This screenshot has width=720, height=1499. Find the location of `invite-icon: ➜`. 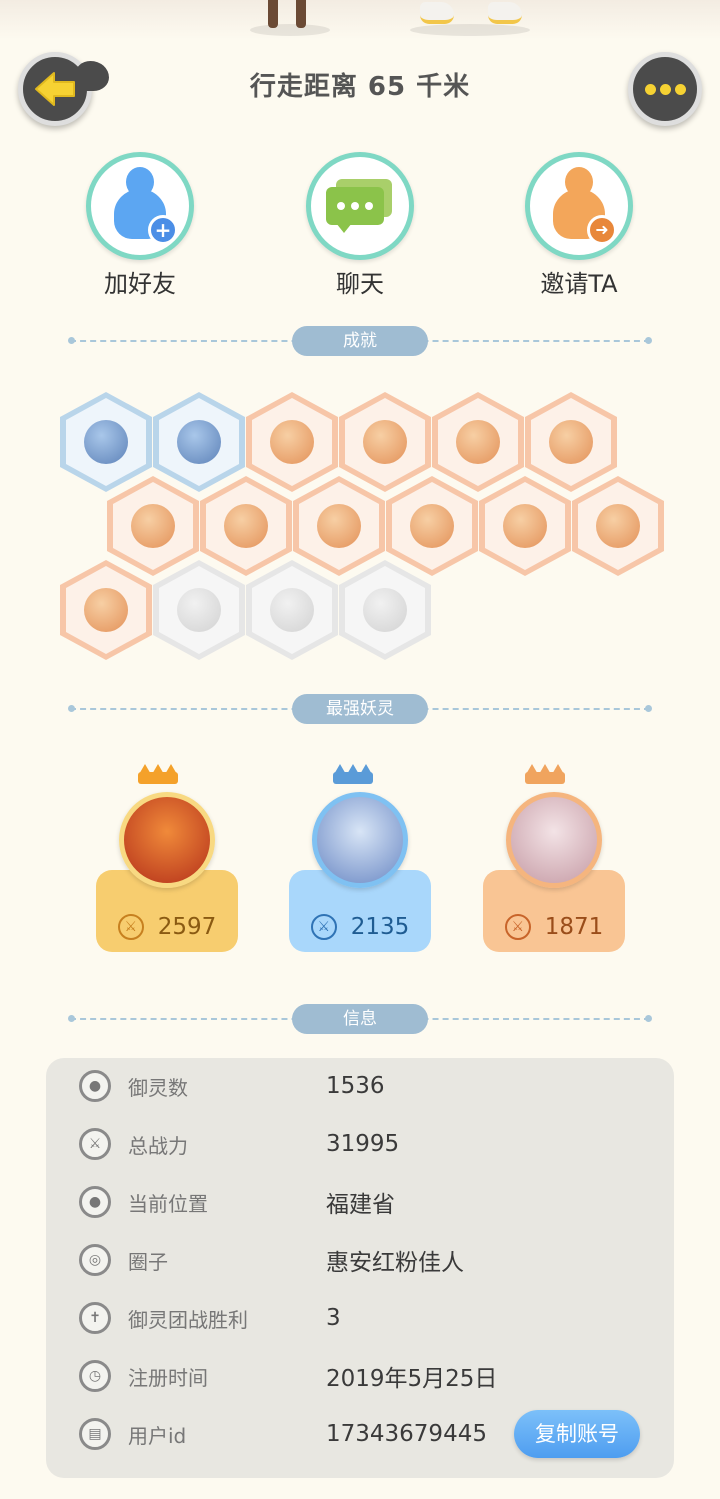

invite-icon: ➜ is located at coordinates (579, 206).